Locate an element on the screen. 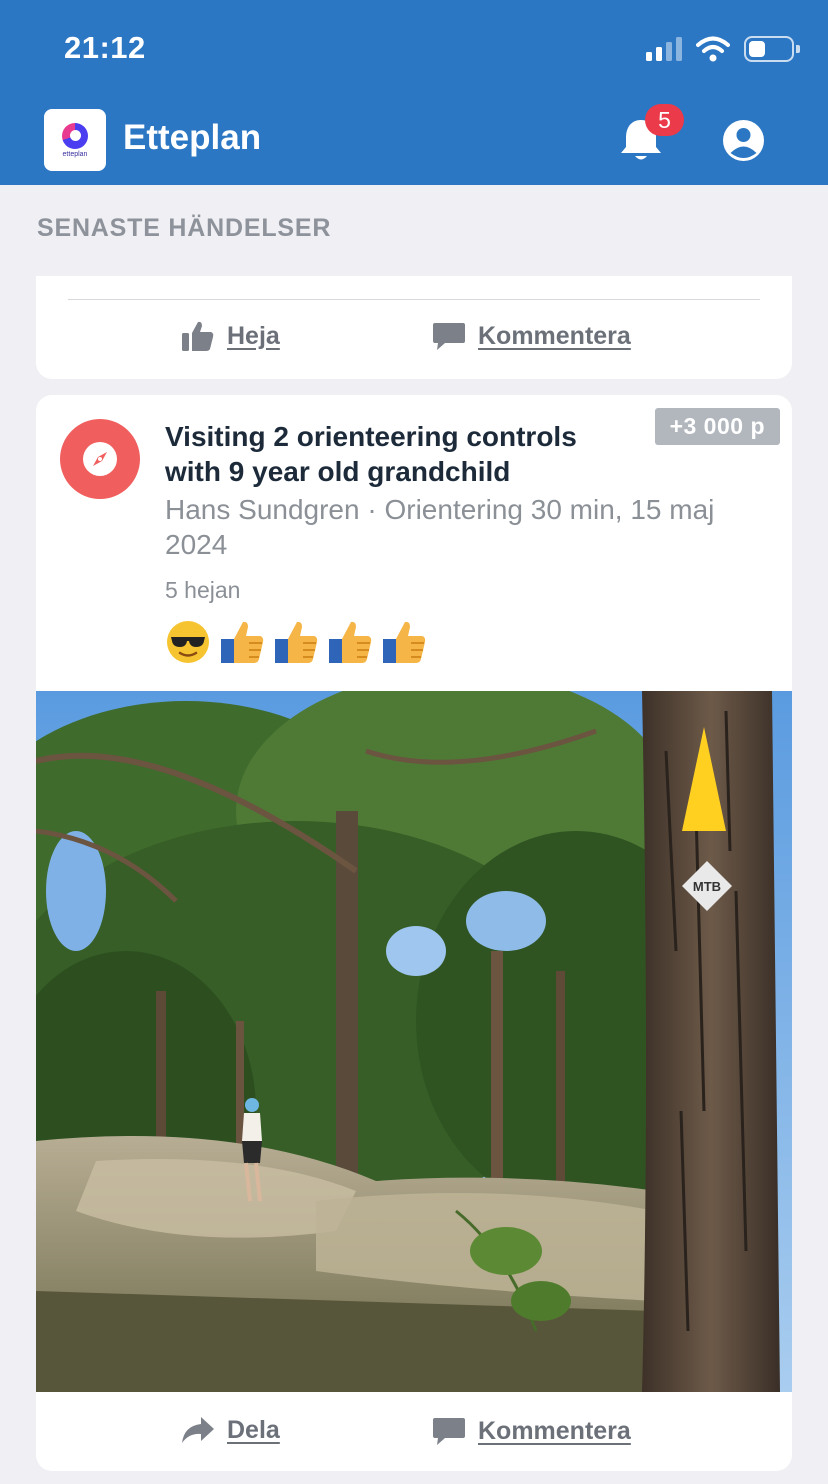 The height and width of the screenshot is (1484, 828). battery-icon is located at coordinates (772, 49).